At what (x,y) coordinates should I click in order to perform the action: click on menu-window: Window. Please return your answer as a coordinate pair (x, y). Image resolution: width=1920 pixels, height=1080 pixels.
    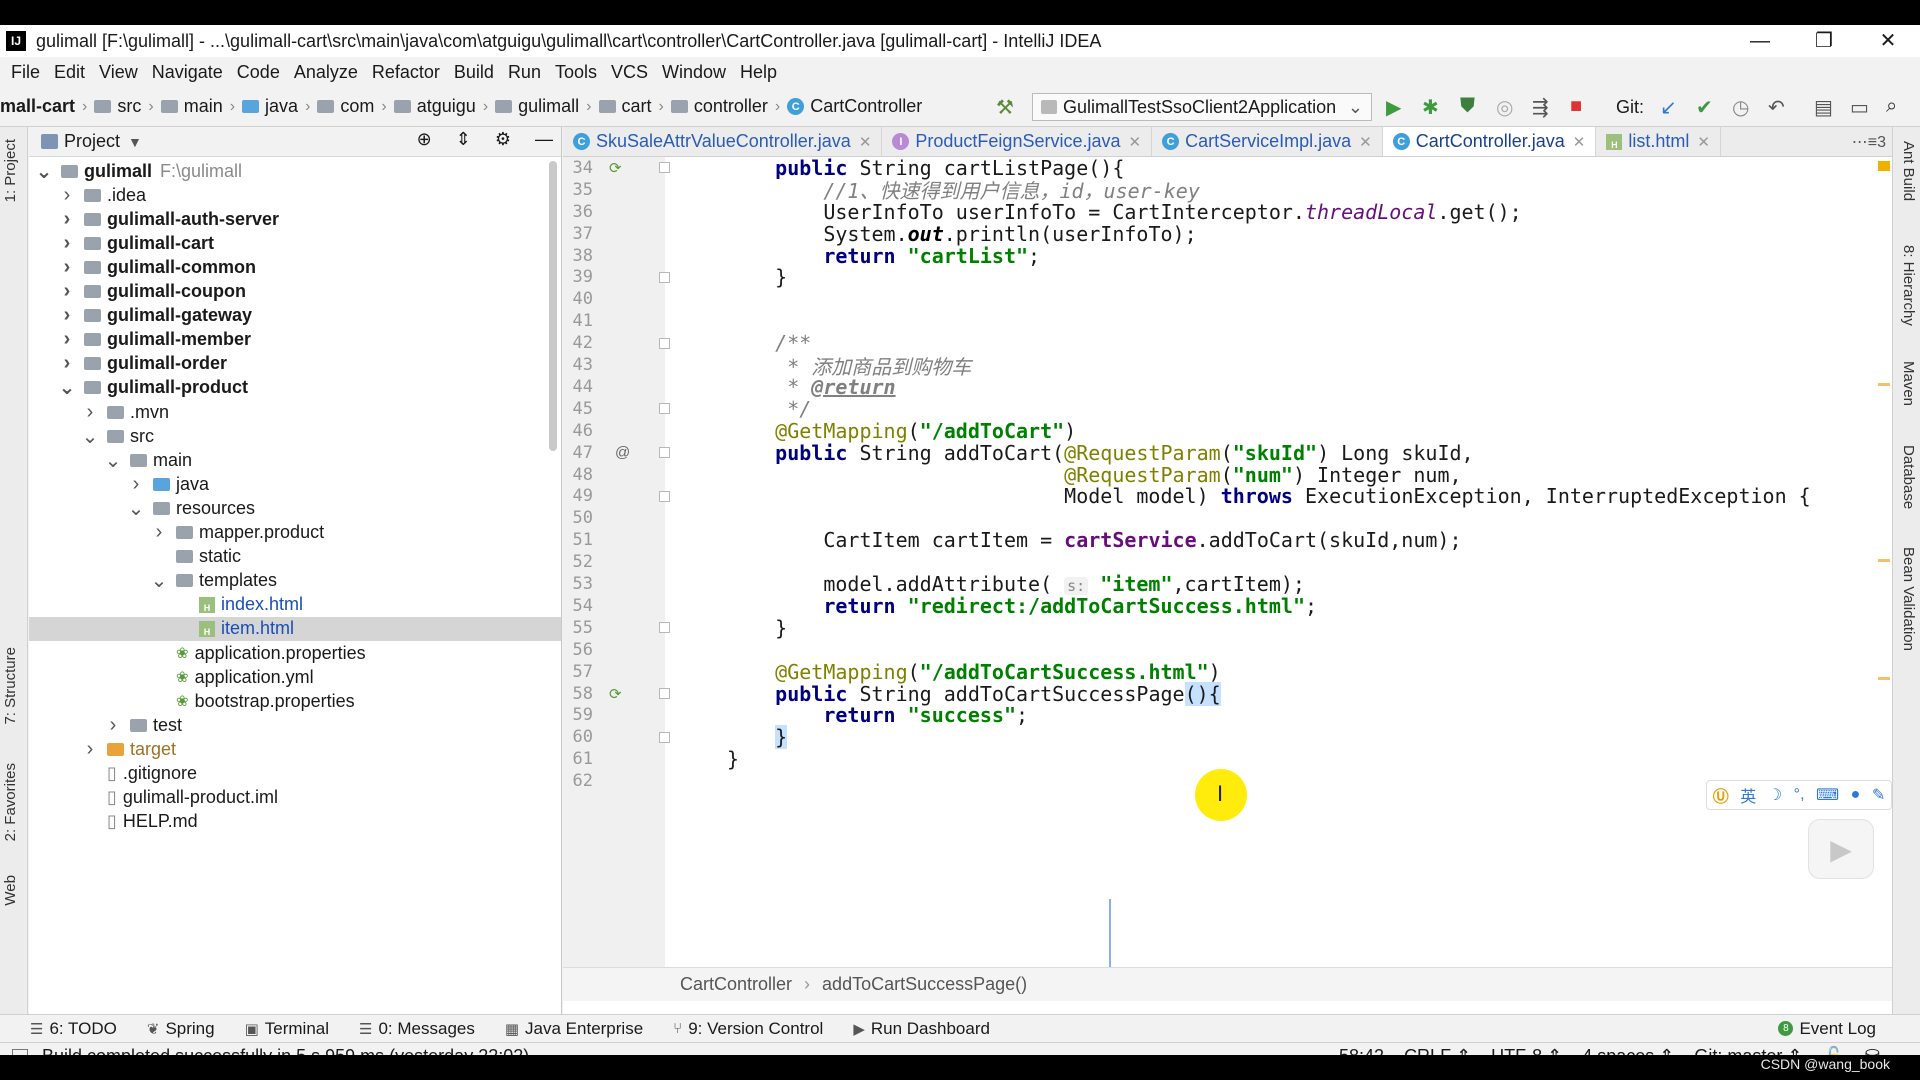
    Looking at the image, I should click on (694, 72).